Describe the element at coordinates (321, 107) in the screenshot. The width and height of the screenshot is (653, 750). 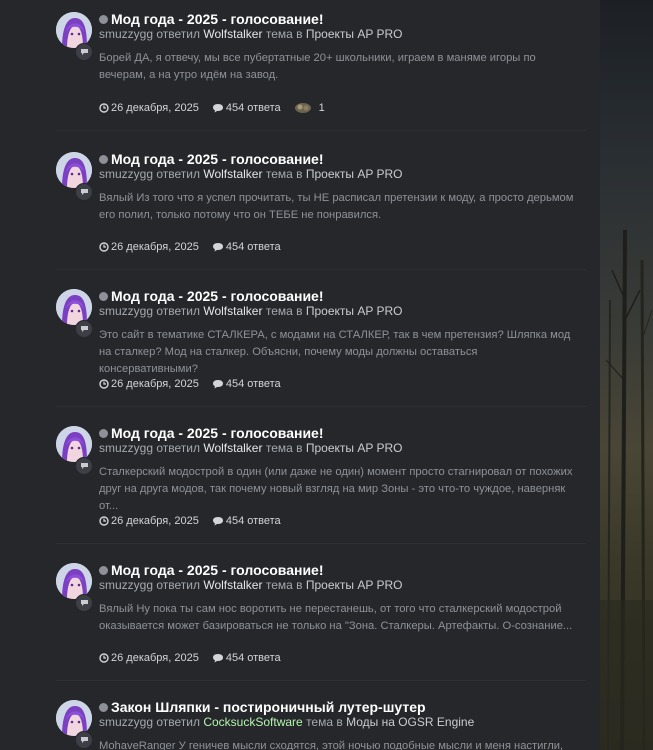
I see `reaction-count: 1` at that location.